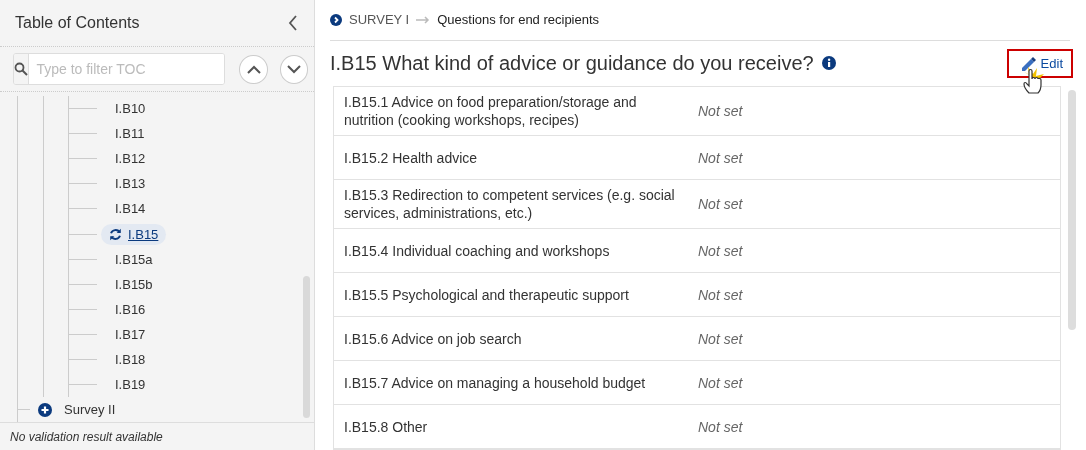  What do you see at coordinates (134, 284) in the screenshot?
I see `toc-item: I.B15b` at bounding box center [134, 284].